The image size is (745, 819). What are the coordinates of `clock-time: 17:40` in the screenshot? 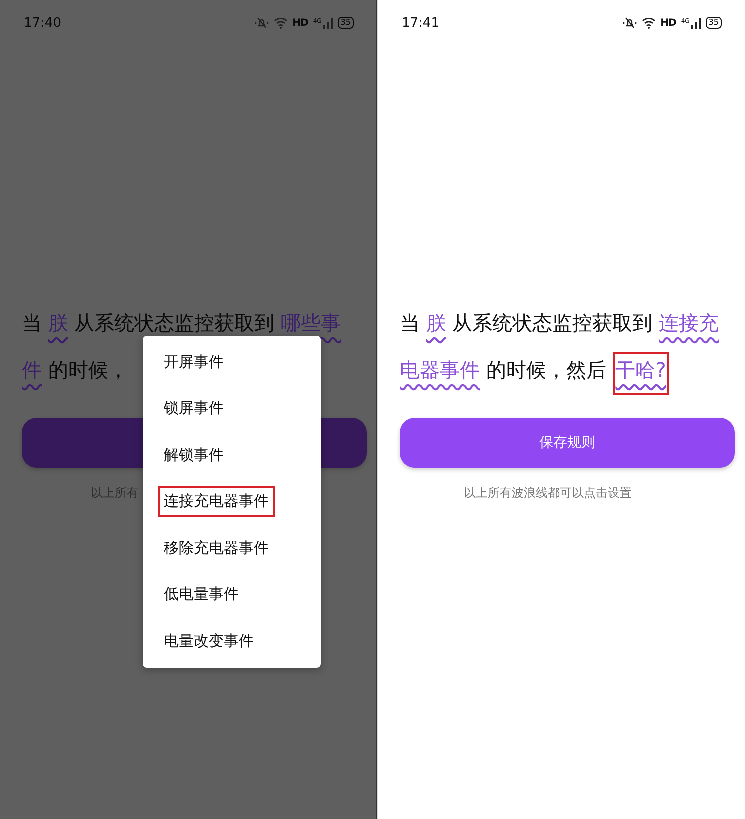 It's located at (43, 23).